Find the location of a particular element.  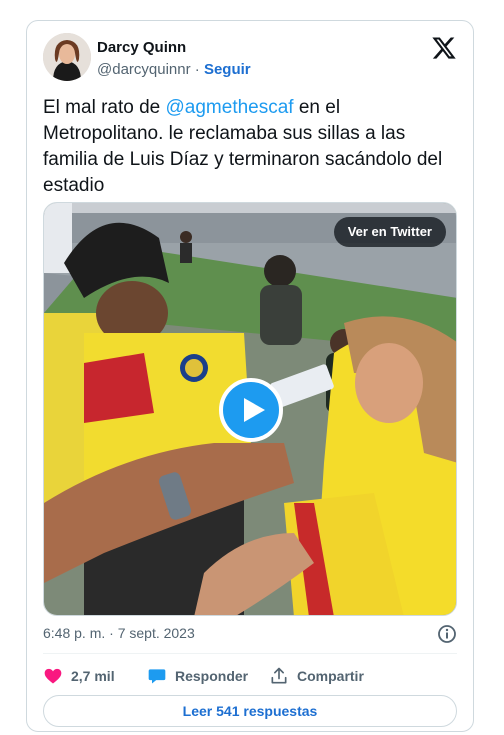

tweet-text-start: El mal rato de is located at coordinates (104, 107).